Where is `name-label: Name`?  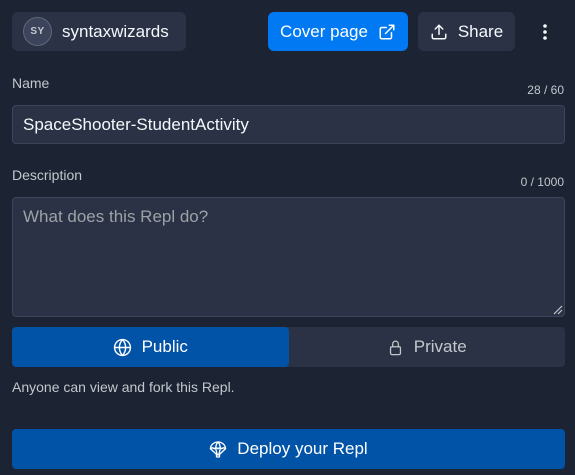
name-label: Name is located at coordinates (31, 83).